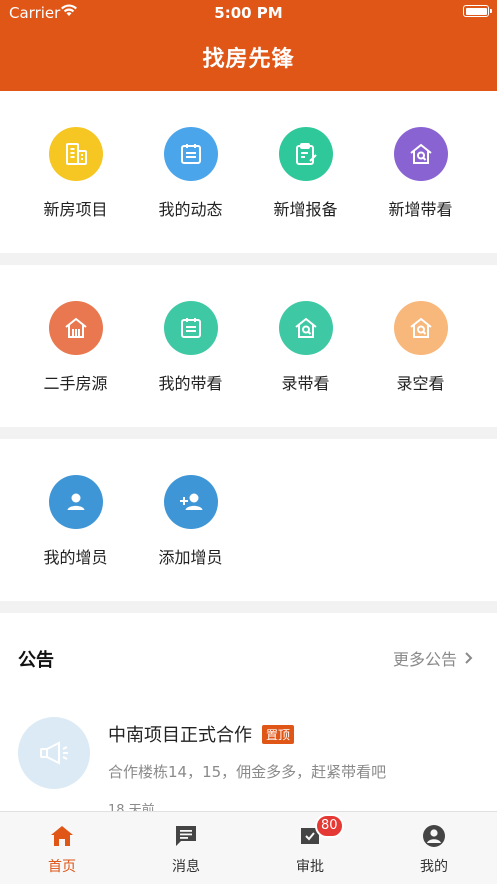 This screenshot has height=884, width=497. What do you see at coordinates (186, 836) in the screenshot?
I see `message-icon` at bounding box center [186, 836].